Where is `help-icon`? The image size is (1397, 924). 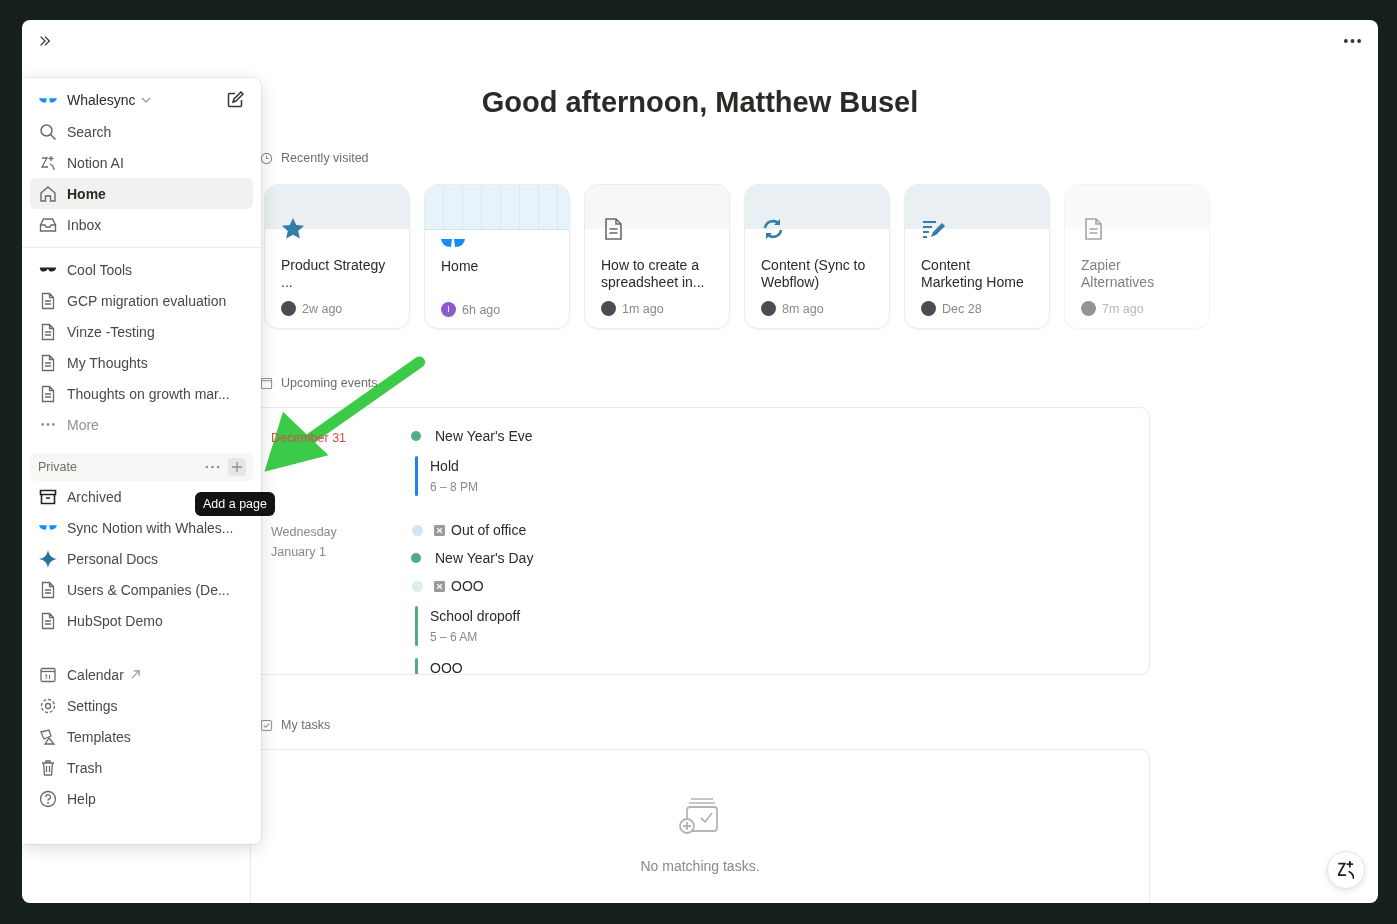
help-icon is located at coordinates (48, 798).